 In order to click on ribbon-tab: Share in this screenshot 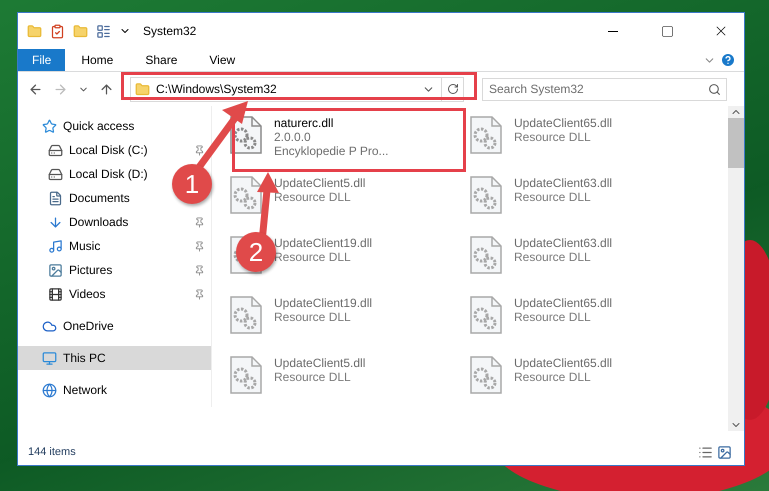, I will do `click(161, 60)`.